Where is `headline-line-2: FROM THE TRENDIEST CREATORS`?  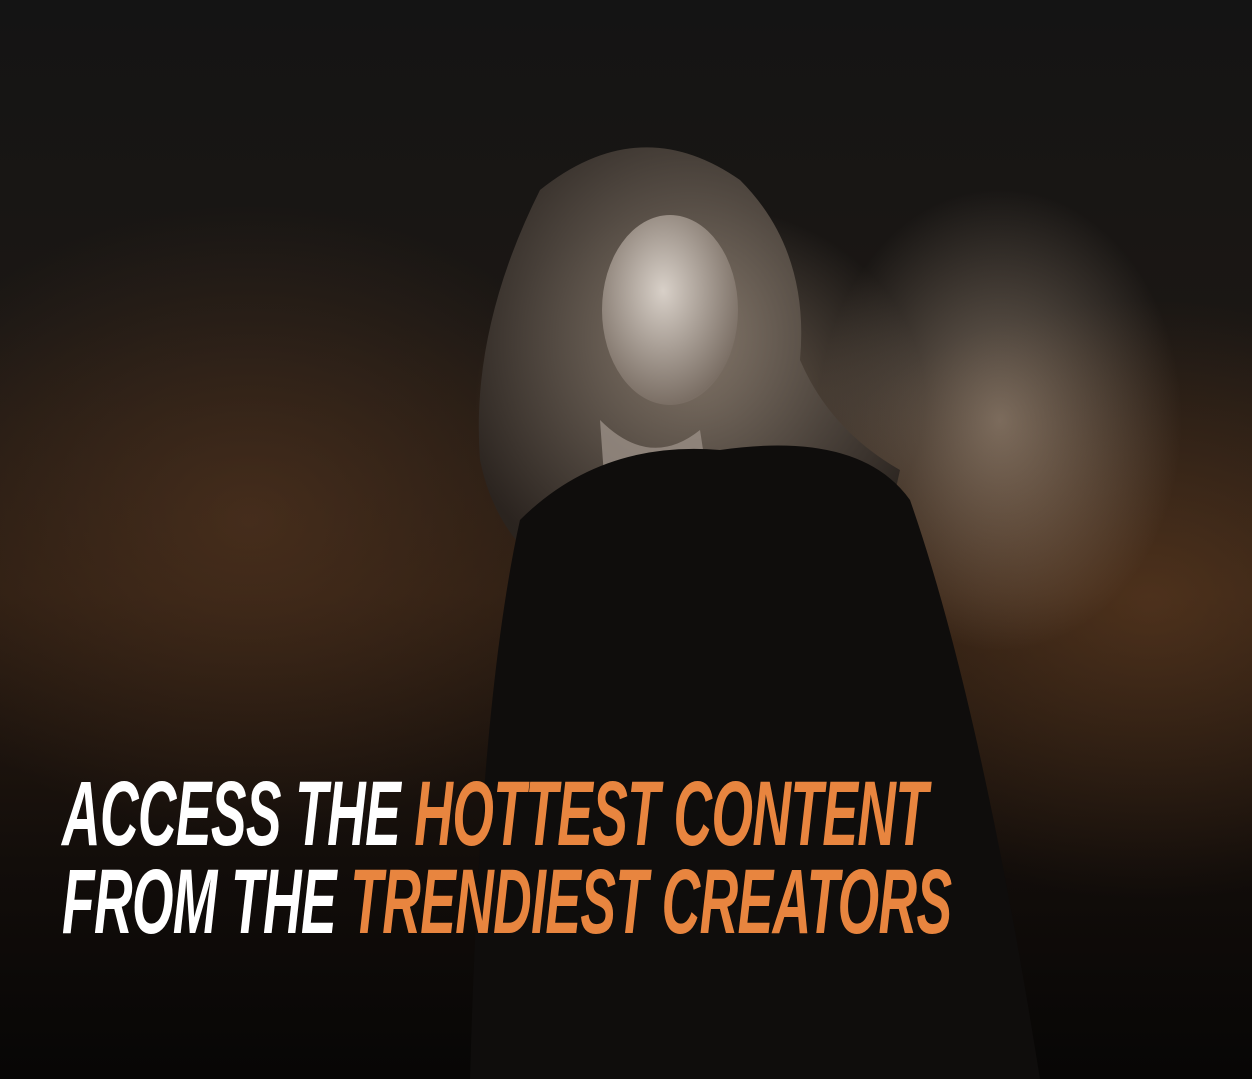 headline-line-2: FROM THE TRENDIEST CREATORS is located at coordinates (507, 902).